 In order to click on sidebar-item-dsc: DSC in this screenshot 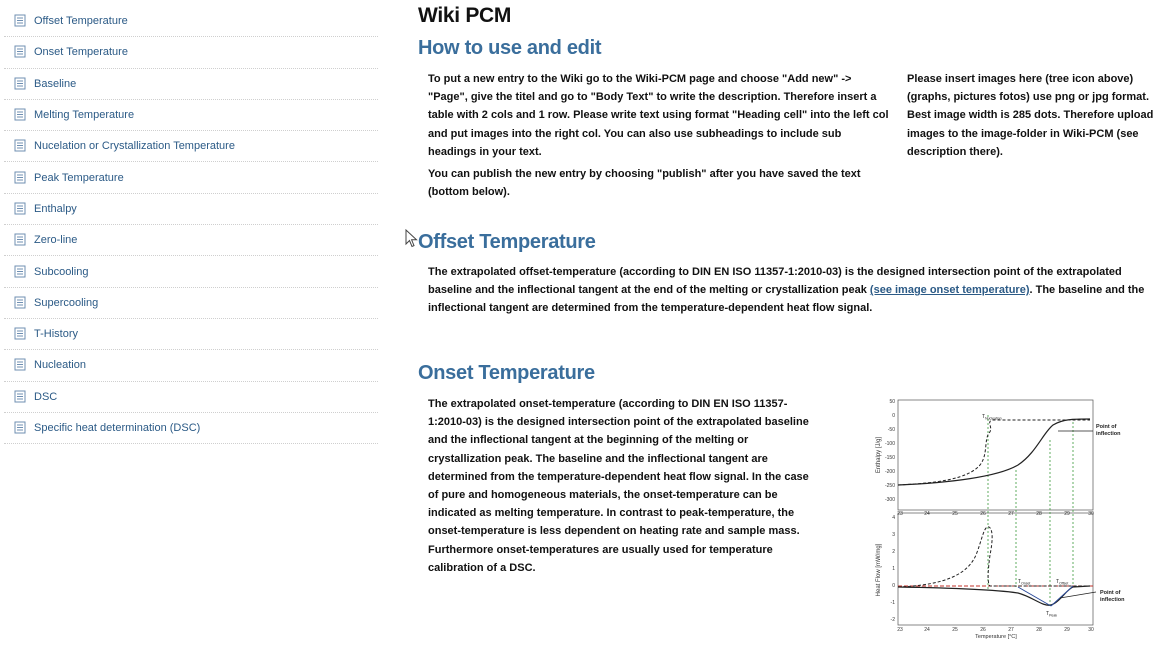, I will do `click(191, 397)`.